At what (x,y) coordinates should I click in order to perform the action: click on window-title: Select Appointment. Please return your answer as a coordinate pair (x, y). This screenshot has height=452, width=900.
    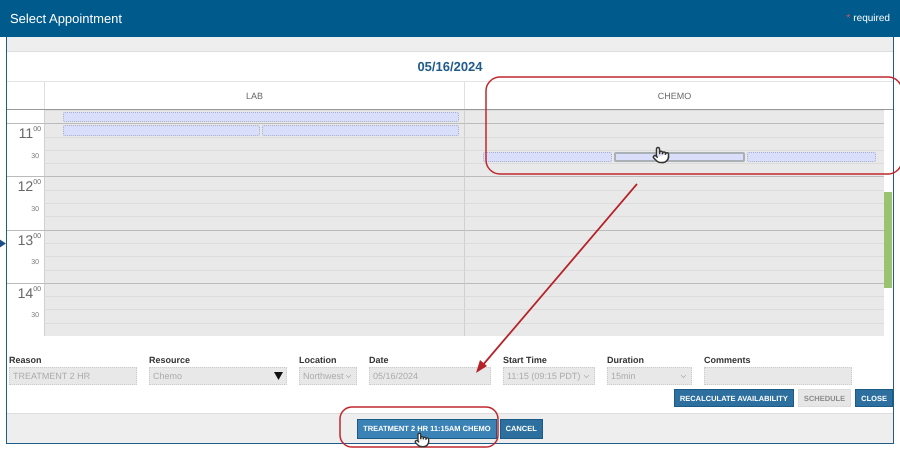
    Looking at the image, I should click on (66, 18).